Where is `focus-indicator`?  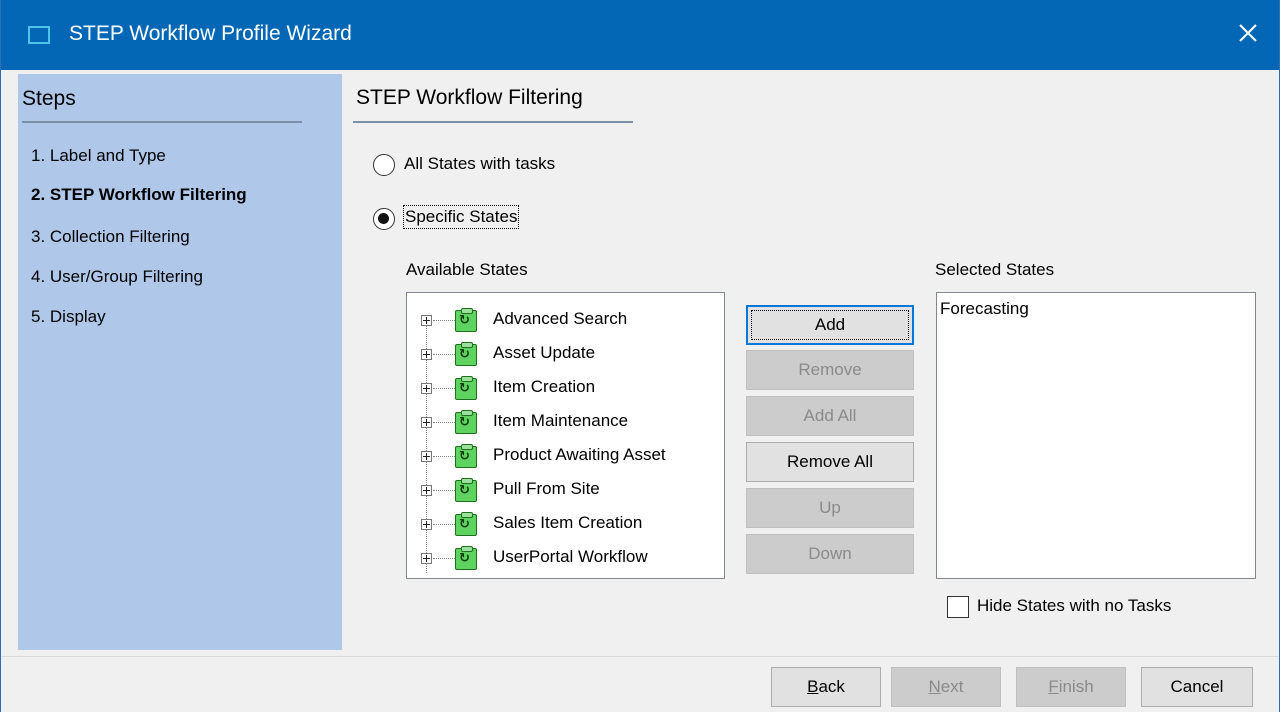 focus-indicator is located at coordinates (830, 325).